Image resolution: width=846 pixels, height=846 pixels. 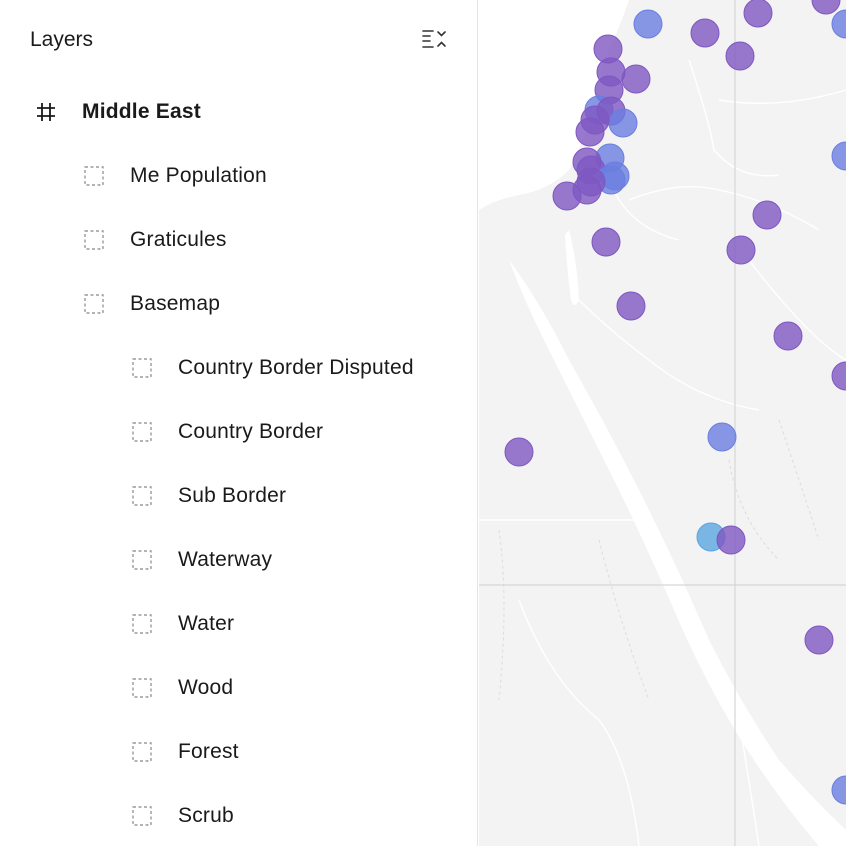 What do you see at coordinates (238, 112) in the screenshot?
I see `layer-row: Middle East` at bounding box center [238, 112].